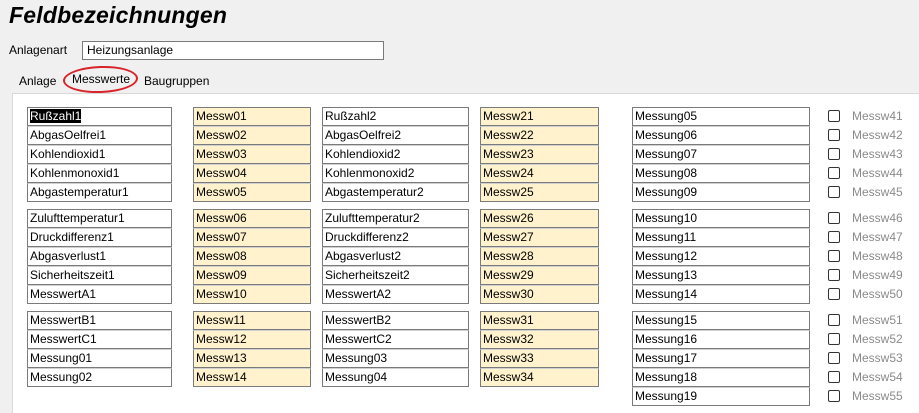  I want to click on field-name-2-input: Sicherheitszeit2, so click(395, 275).